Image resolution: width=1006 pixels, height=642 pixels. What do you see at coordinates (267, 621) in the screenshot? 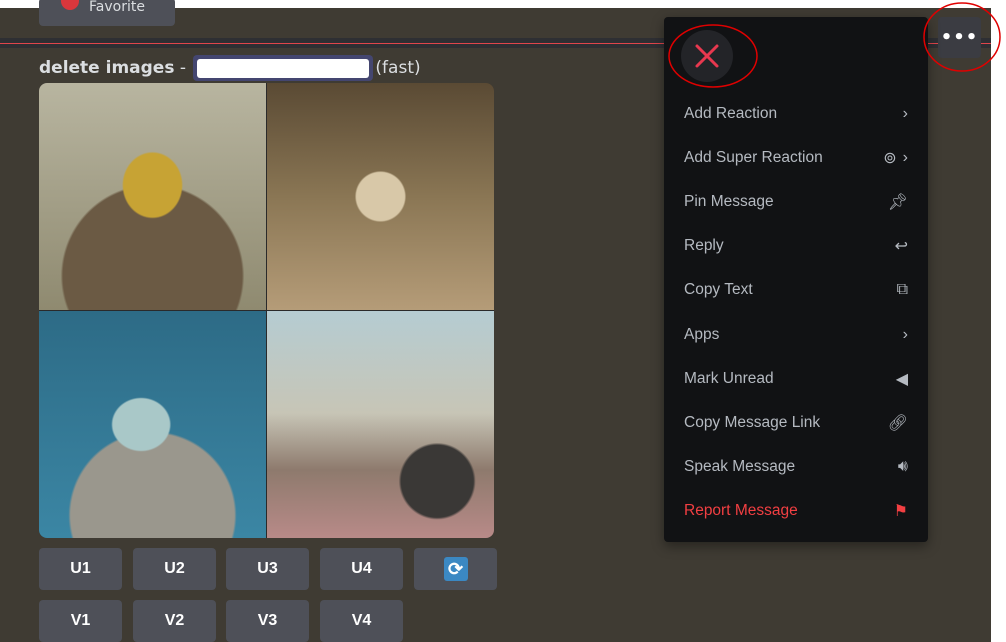
I see `variation-3-button: V3` at bounding box center [267, 621].